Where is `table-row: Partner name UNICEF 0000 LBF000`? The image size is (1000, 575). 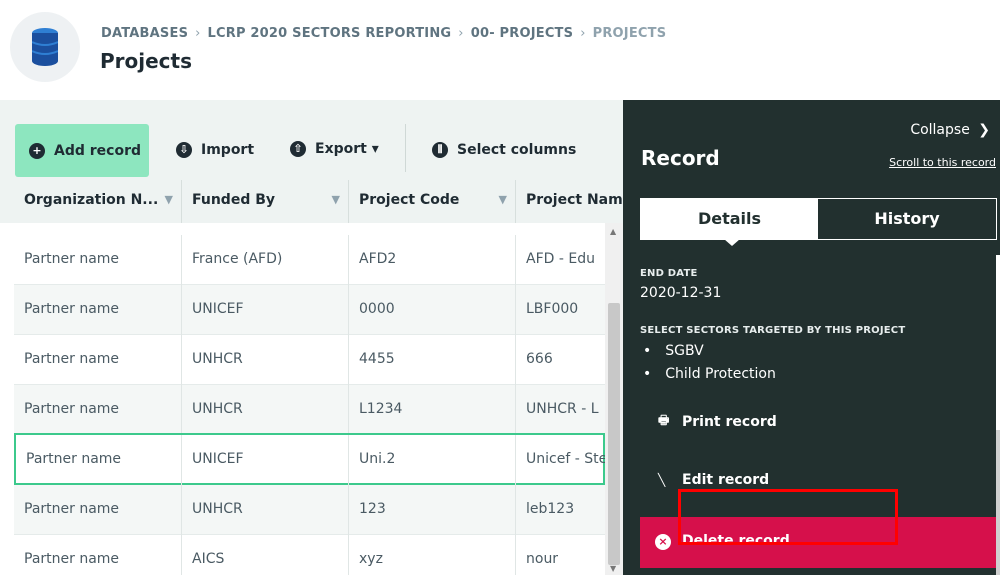
table-row: Partner name UNICEF 0000 LBF000 is located at coordinates (309, 310).